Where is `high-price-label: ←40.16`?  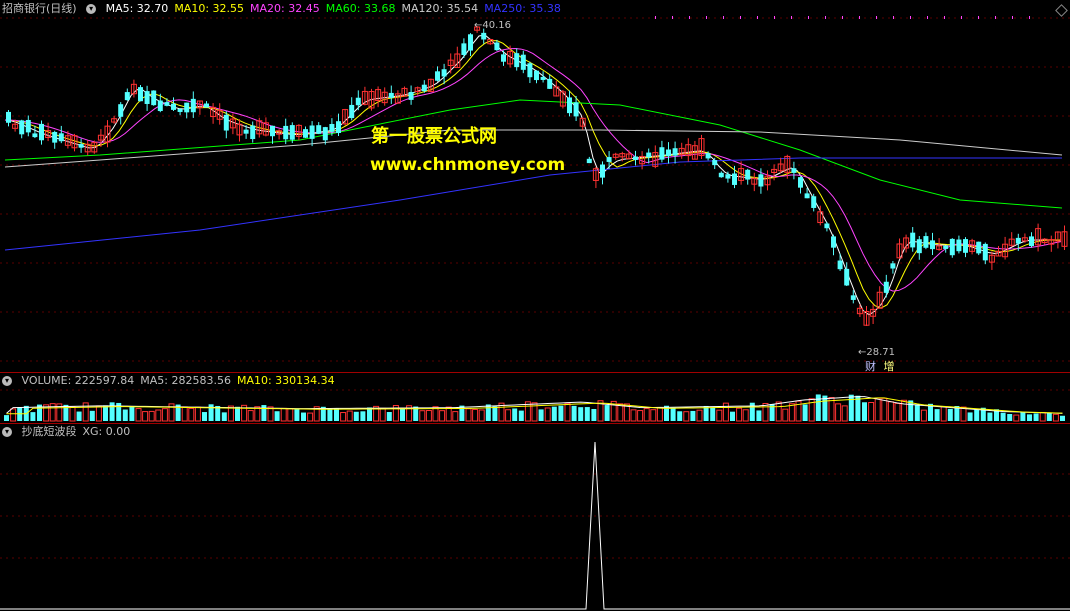 high-price-label: ←40.16 is located at coordinates (493, 25).